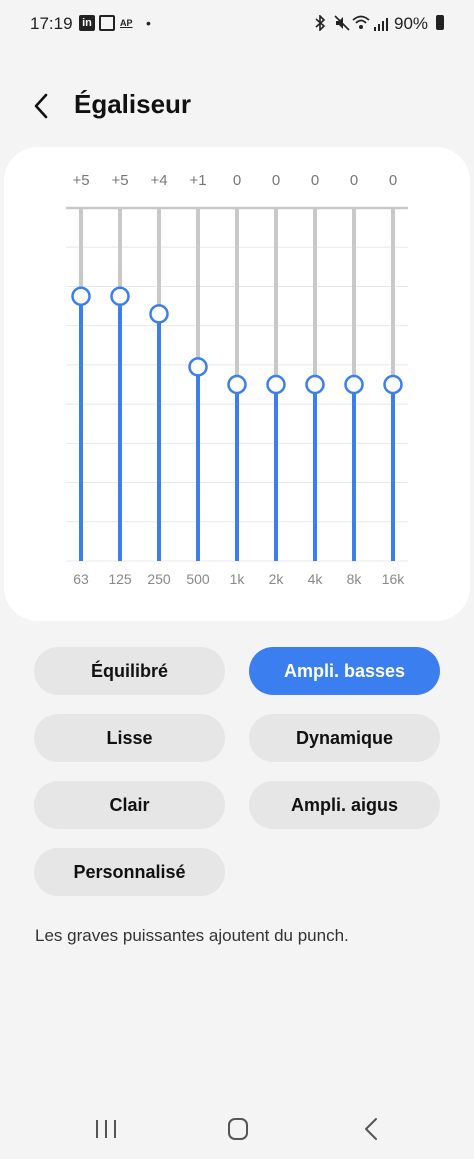  Describe the element at coordinates (129, 738) in the screenshot. I see `preset-lisse: Lisse` at that location.